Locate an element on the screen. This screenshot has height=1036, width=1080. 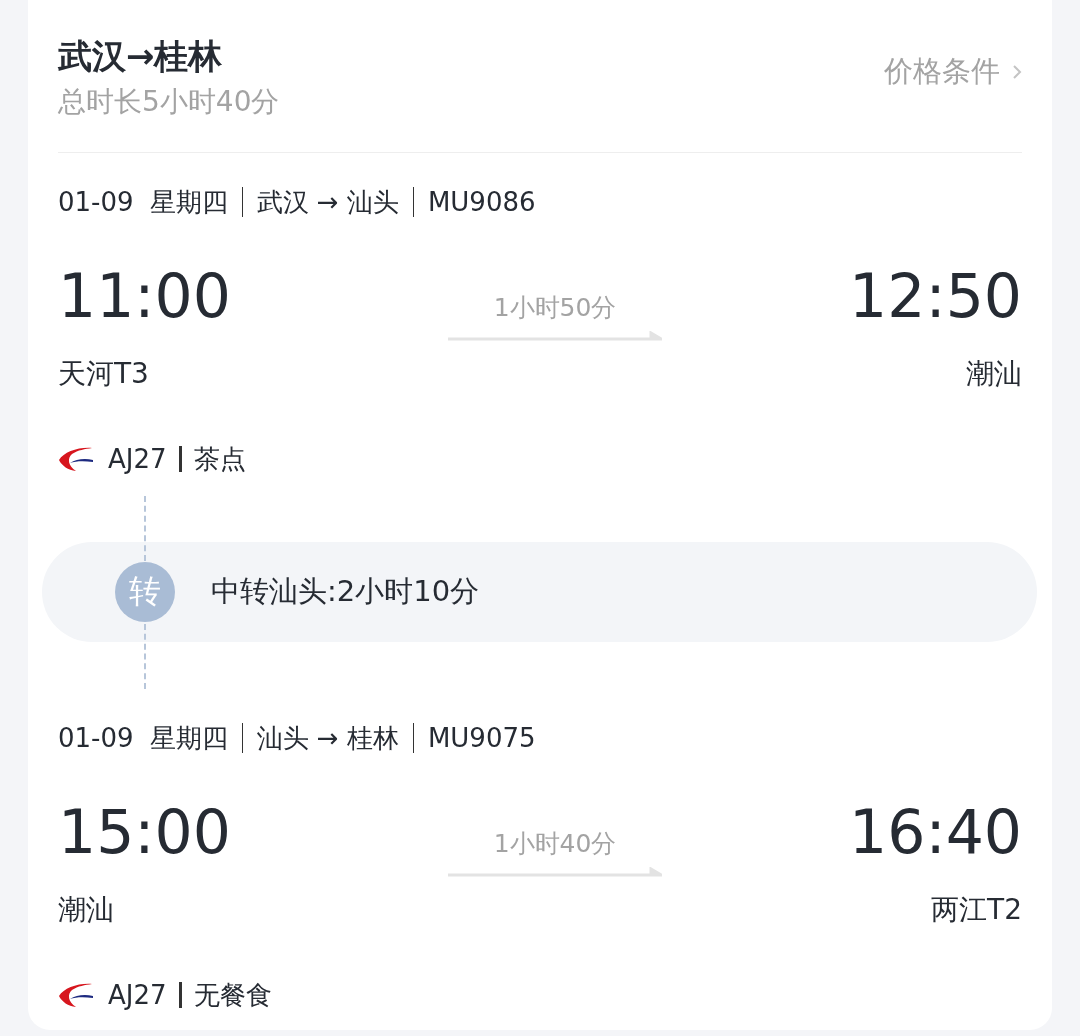
chevron-right-icon is located at coordinates (1017, 72).